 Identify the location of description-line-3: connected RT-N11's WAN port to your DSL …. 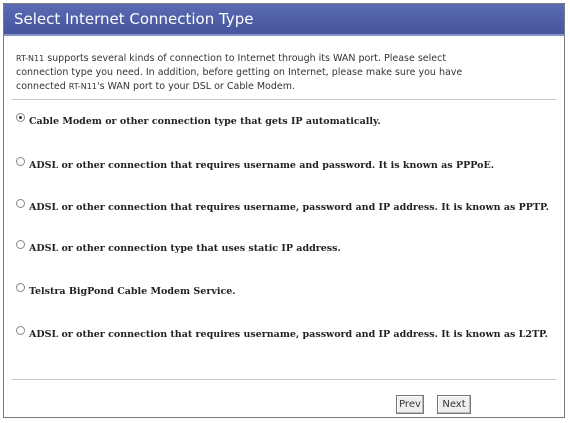
(156, 86).